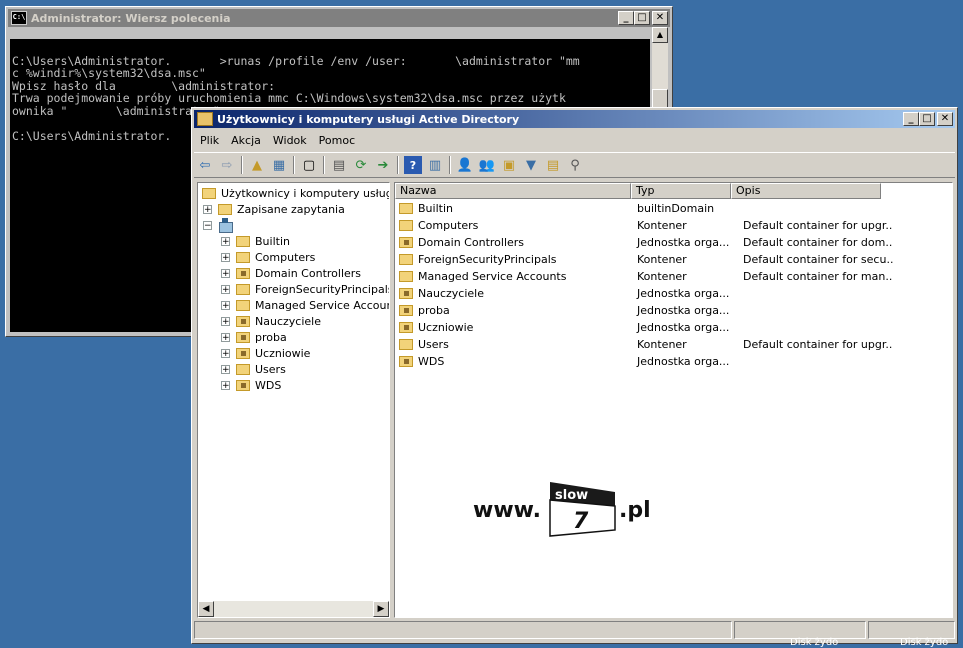 This screenshot has height=648, width=963. What do you see at coordinates (413, 165) in the screenshot?
I see `help-icon: ?` at bounding box center [413, 165].